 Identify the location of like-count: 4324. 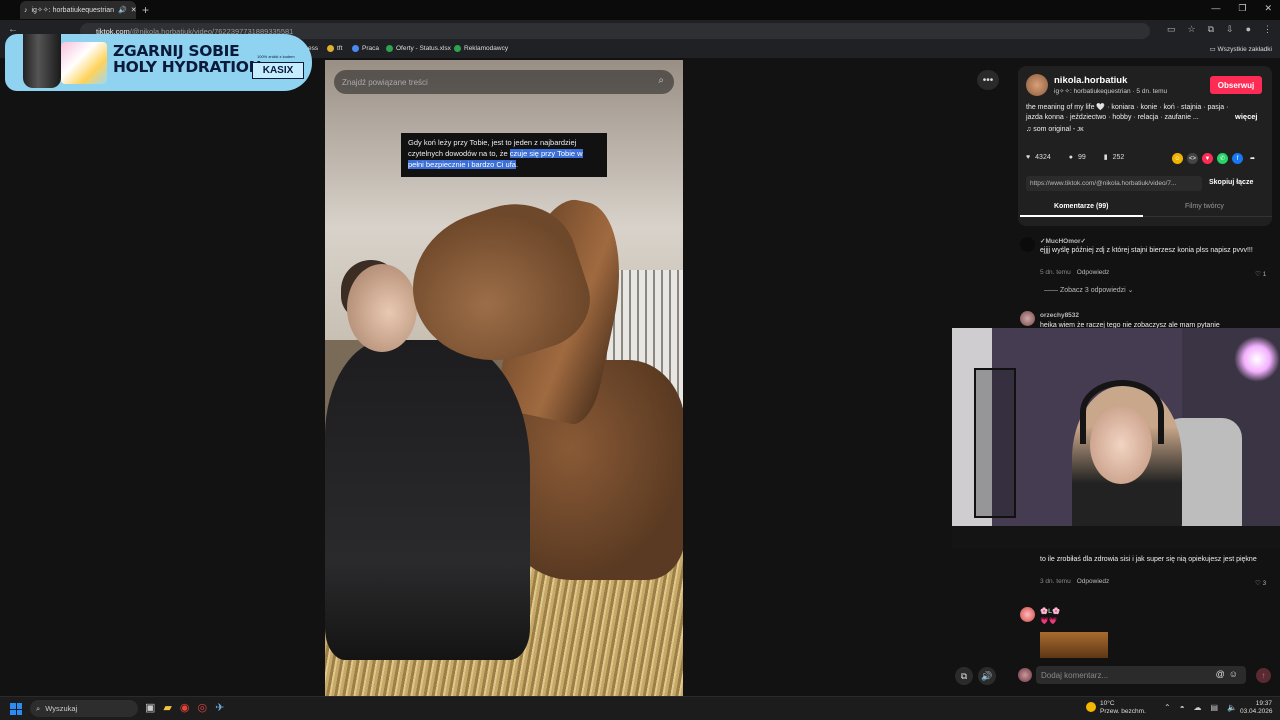
(1043, 157).